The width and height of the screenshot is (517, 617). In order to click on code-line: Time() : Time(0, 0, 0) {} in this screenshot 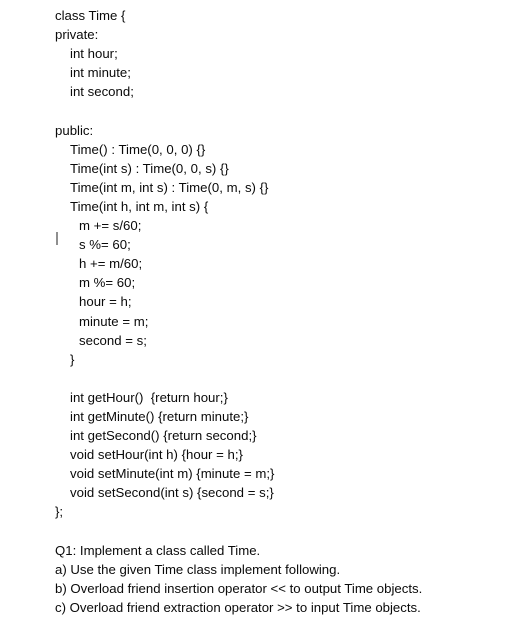, I will do `click(138, 149)`.